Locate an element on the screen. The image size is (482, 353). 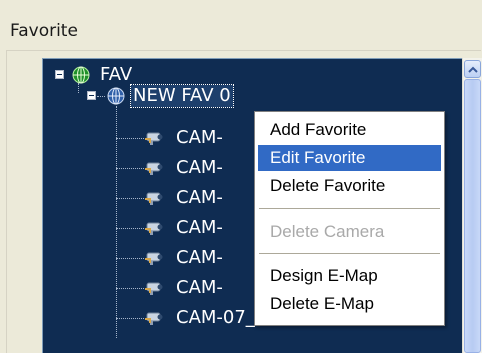
collapse-root-toggle is located at coordinates (59, 74).